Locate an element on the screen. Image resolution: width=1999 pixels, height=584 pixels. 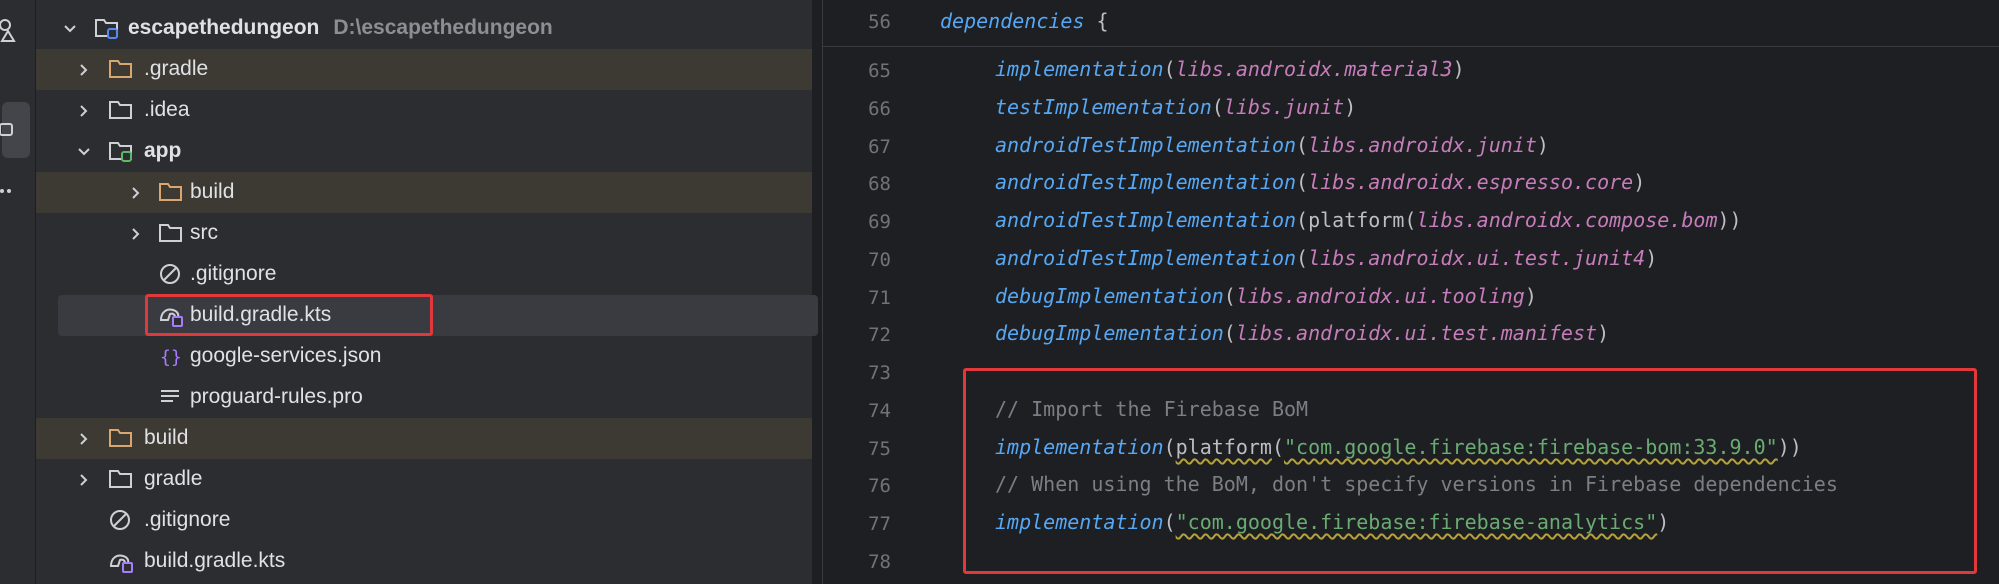
line-number: 73 is located at coordinates (879, 373).